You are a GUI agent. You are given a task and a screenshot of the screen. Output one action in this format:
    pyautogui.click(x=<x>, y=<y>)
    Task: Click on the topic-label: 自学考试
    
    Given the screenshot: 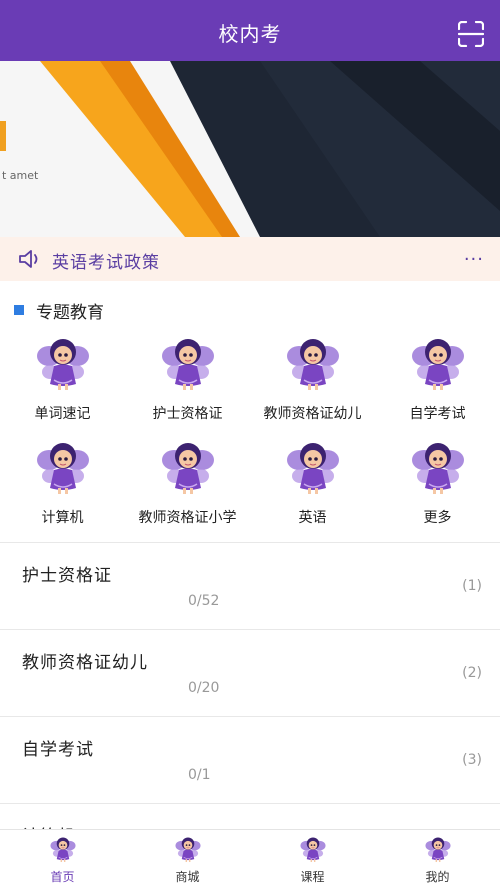 What is the action you would take?
    pyautogui.click(x=437, y=414)
    